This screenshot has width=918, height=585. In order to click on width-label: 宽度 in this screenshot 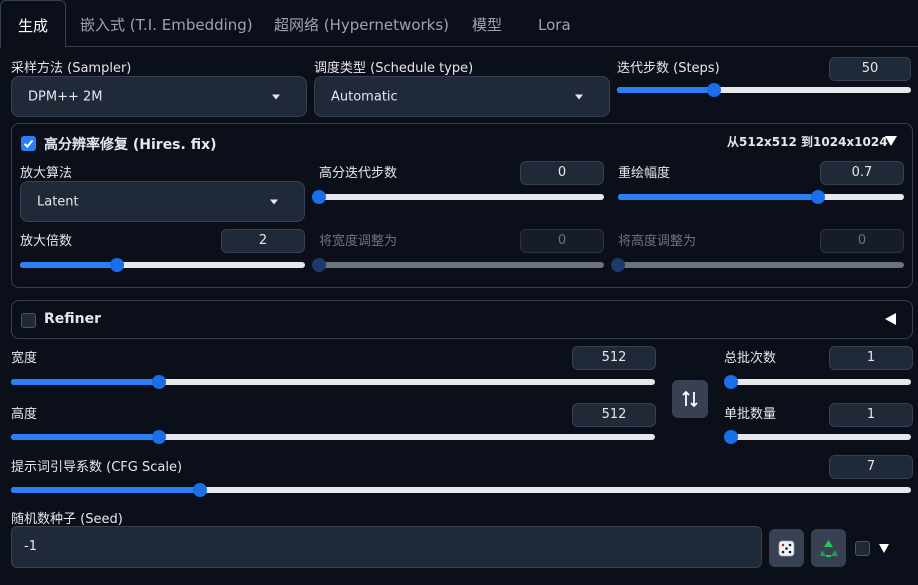, I will do `click(24, 358)`.